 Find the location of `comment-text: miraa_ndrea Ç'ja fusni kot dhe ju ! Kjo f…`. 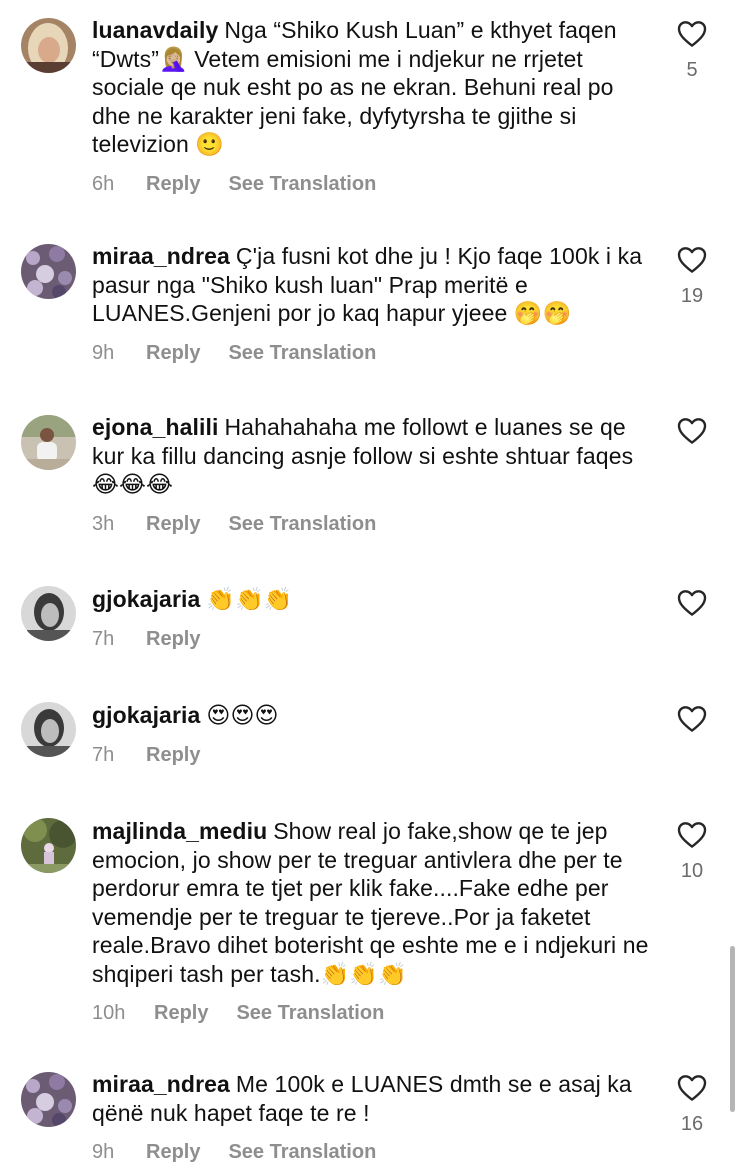

comment-text: miraa_ndrea Ç'ja fusni kot dhe ju ! Kjo f… is located at coordinates (373, 285).